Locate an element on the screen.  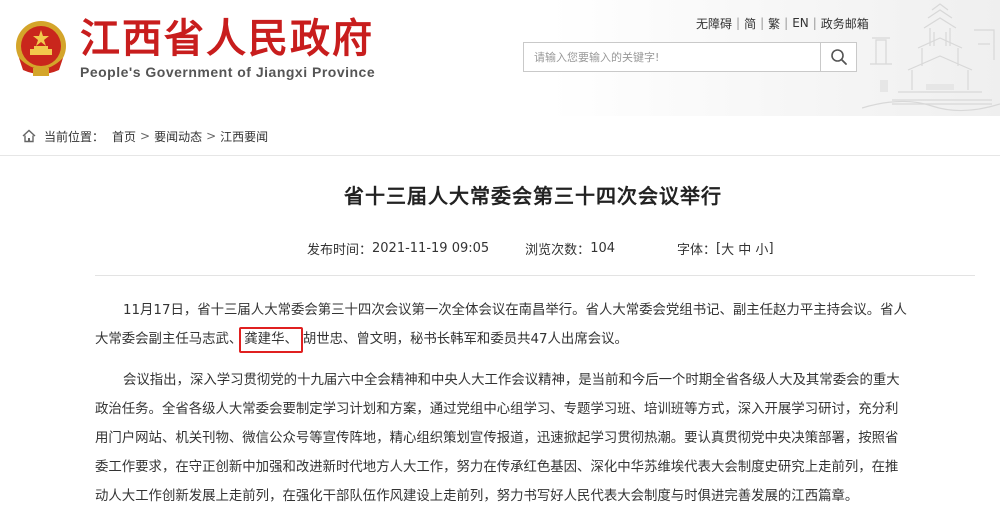
paragraph-line: 大常委会副主任马志武、 龚建华、 胡世忠、曾文明，秘书长韩军和委员共47人出席会议。 is located at coordinates (535, 339).